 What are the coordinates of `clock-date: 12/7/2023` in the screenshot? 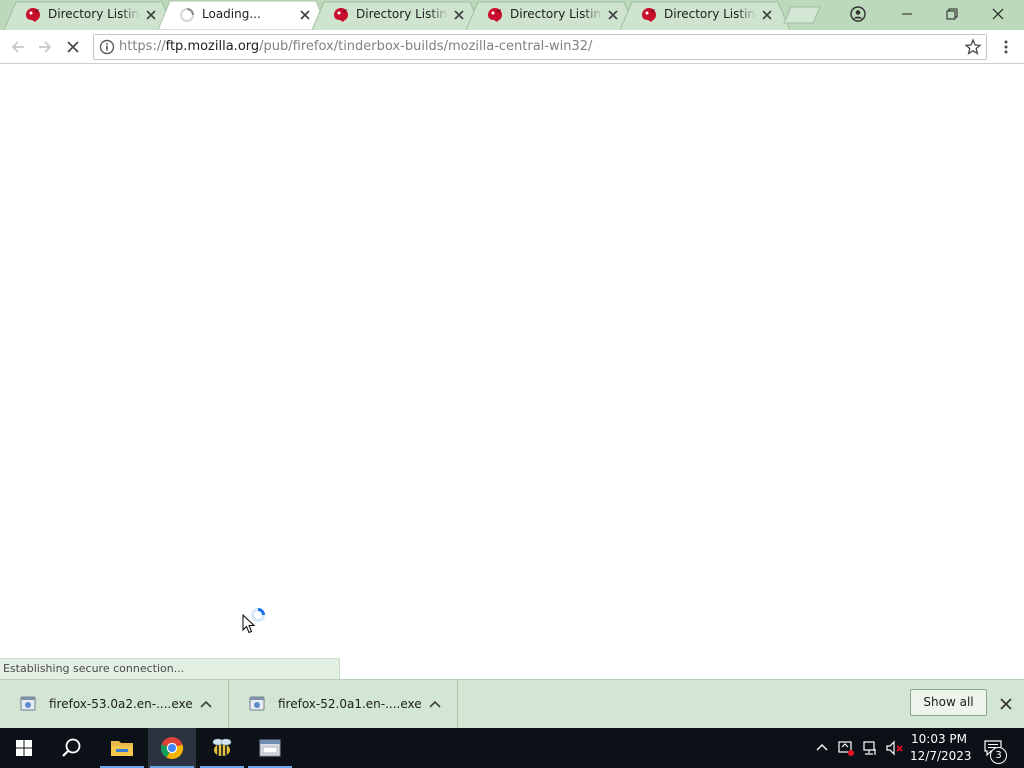 It's located at (941, 756).